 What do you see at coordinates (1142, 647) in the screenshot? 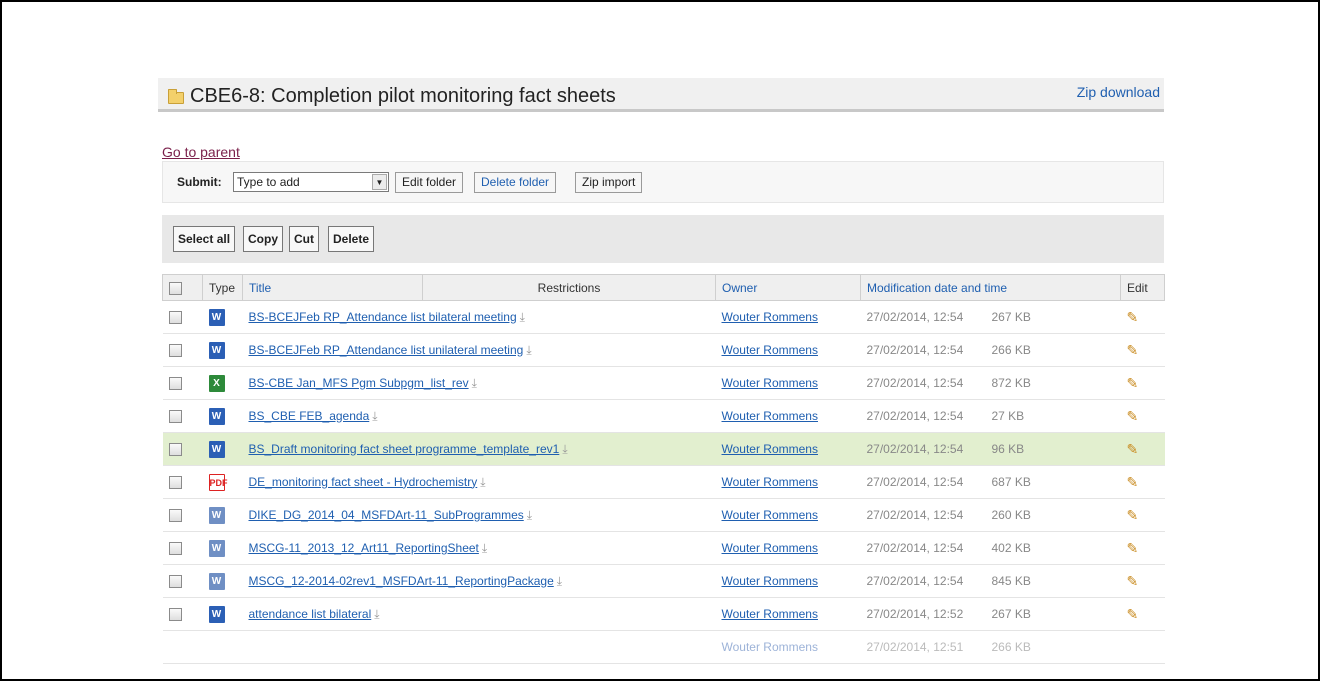
I see `edit-cell` at bounding box center [1142, 647].